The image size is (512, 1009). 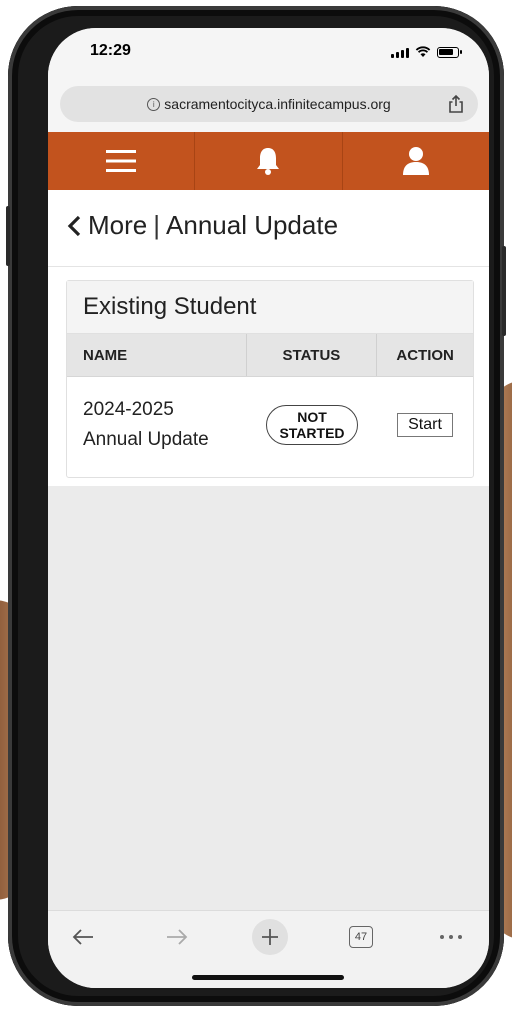 I want to click on address-bar-area: i sacramentocityca.infinitecampus.org, so click(x=268, y=108).